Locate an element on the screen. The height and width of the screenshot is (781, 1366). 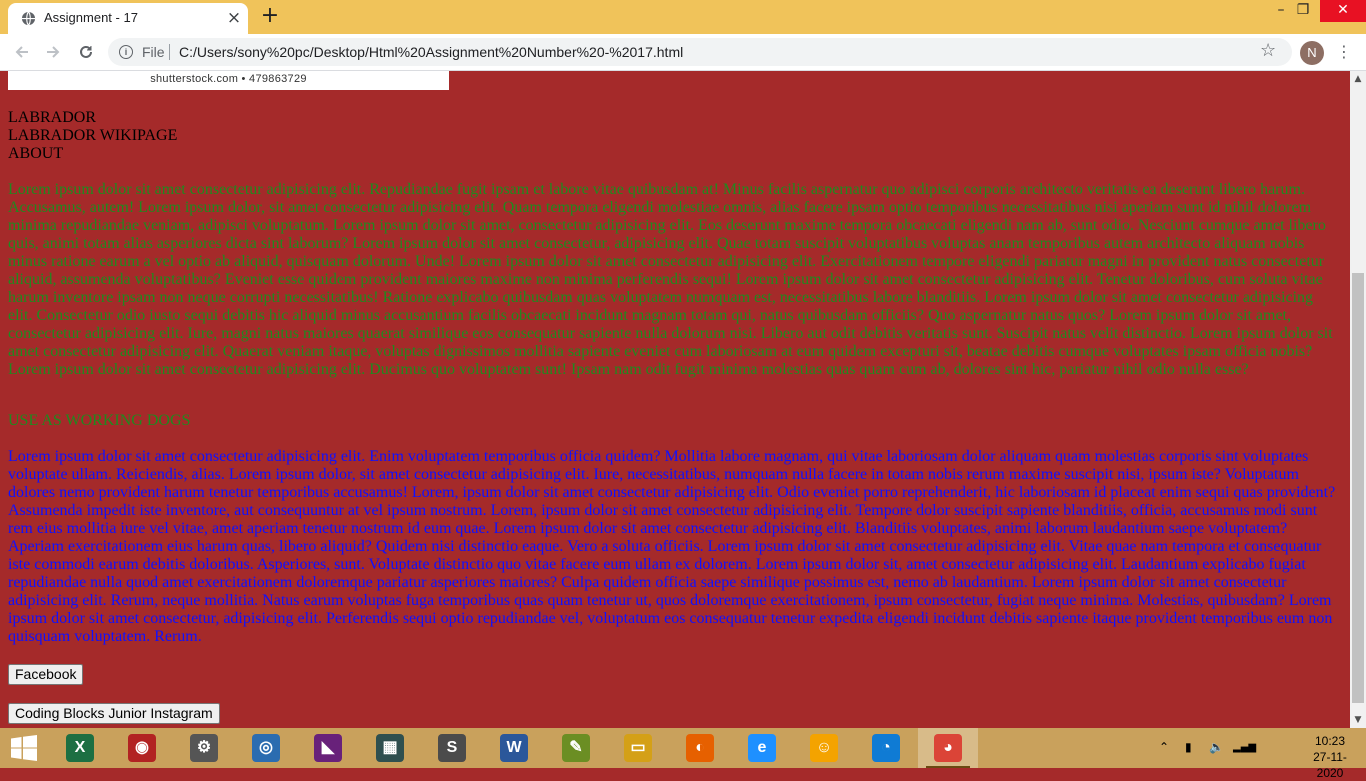
browser-tab: Assignment - 17 × is located at coordinates (128, 18).